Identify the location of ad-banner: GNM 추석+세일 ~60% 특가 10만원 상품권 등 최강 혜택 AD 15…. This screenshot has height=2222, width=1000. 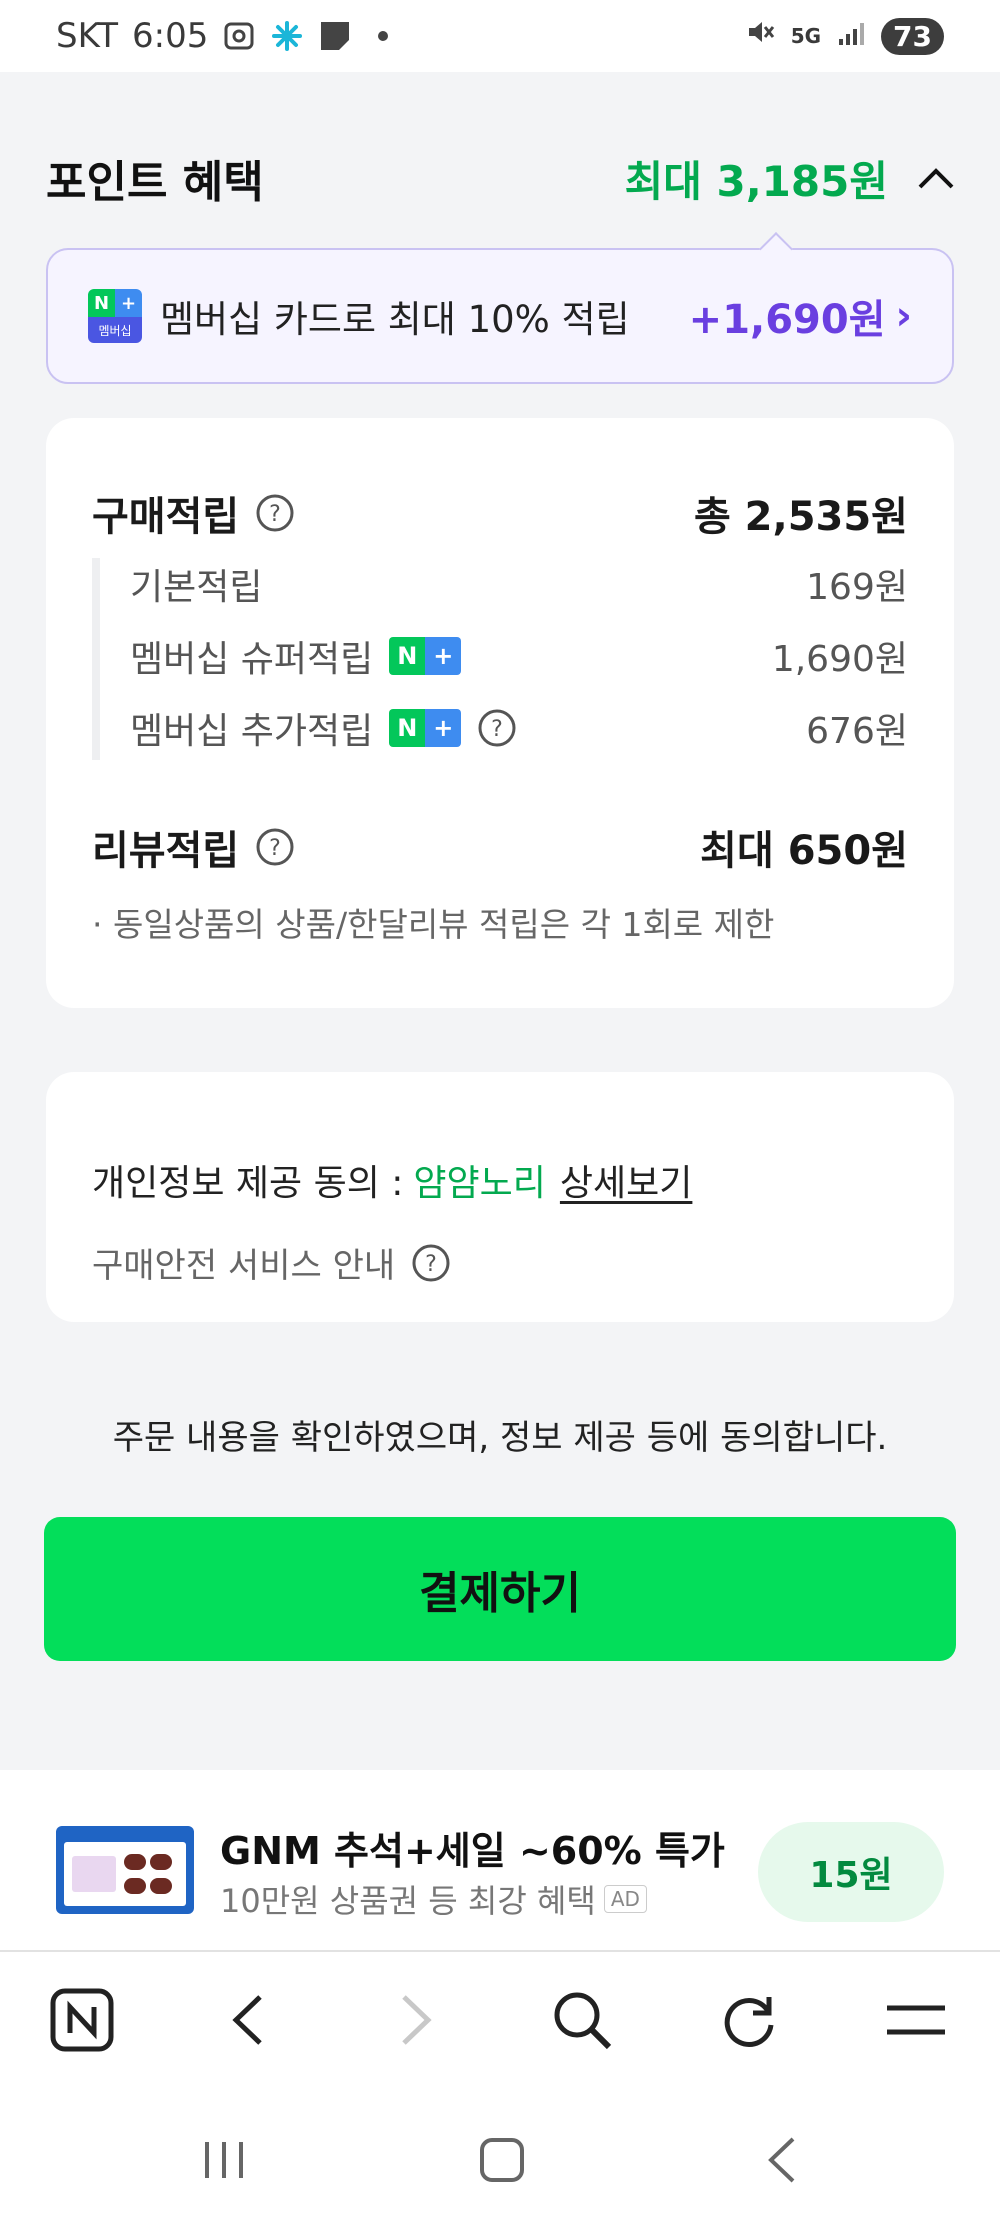
(500, 1860).